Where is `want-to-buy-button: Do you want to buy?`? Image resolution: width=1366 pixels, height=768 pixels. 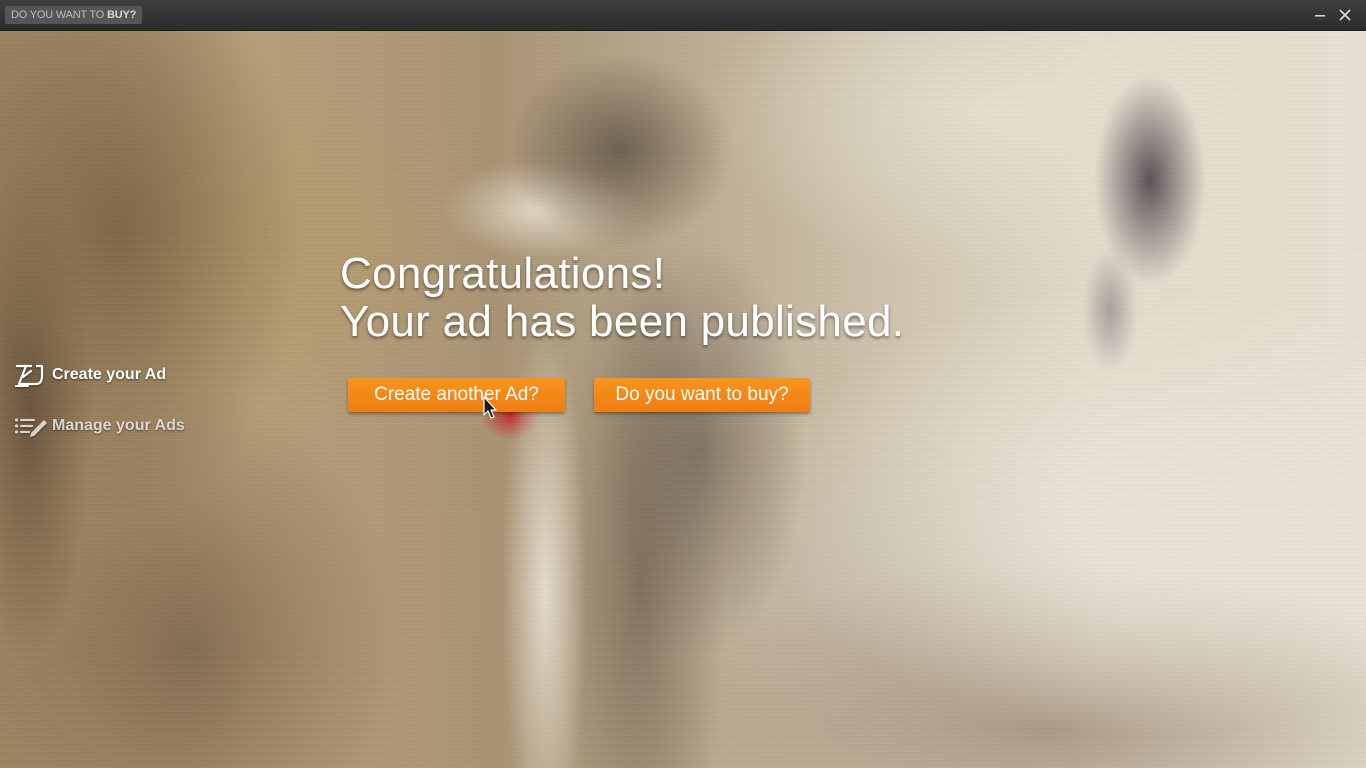
want-to-buy-button: Do you want to buy? is located at coordinates (702, 395).